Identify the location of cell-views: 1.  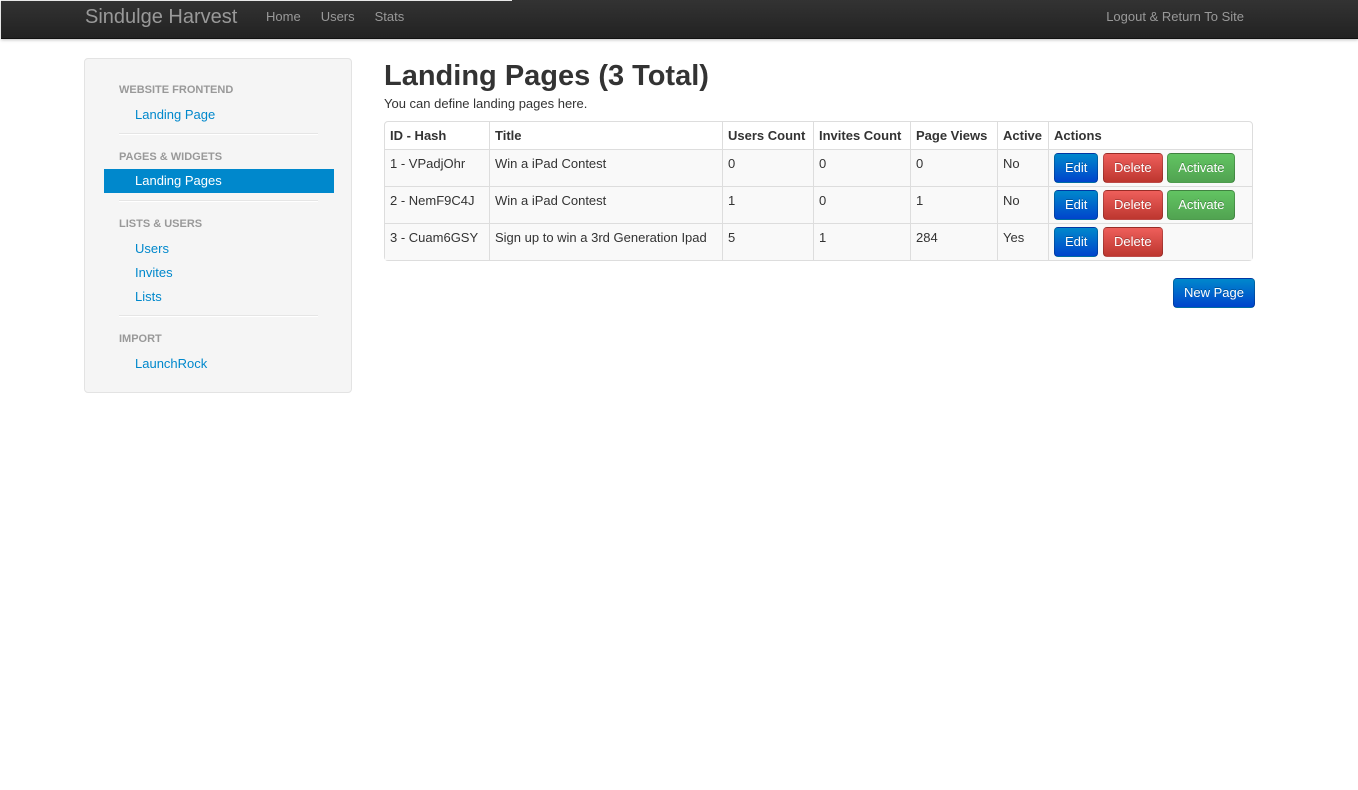
(953, 204).